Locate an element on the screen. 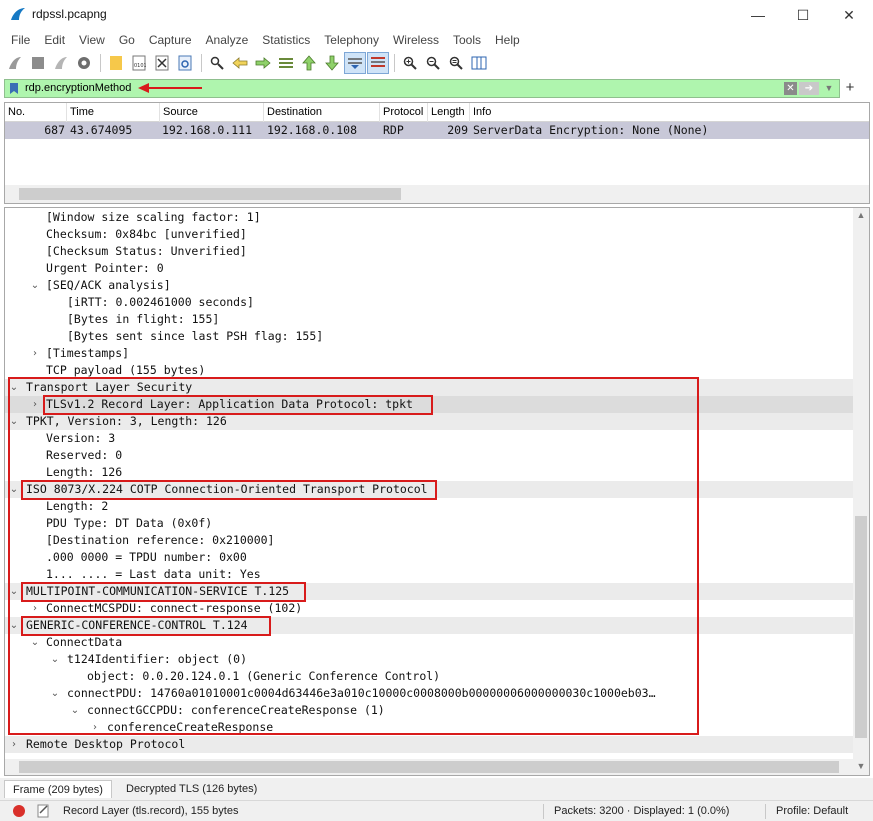  menu-tools: Tools is located at coordinates (467, 40).